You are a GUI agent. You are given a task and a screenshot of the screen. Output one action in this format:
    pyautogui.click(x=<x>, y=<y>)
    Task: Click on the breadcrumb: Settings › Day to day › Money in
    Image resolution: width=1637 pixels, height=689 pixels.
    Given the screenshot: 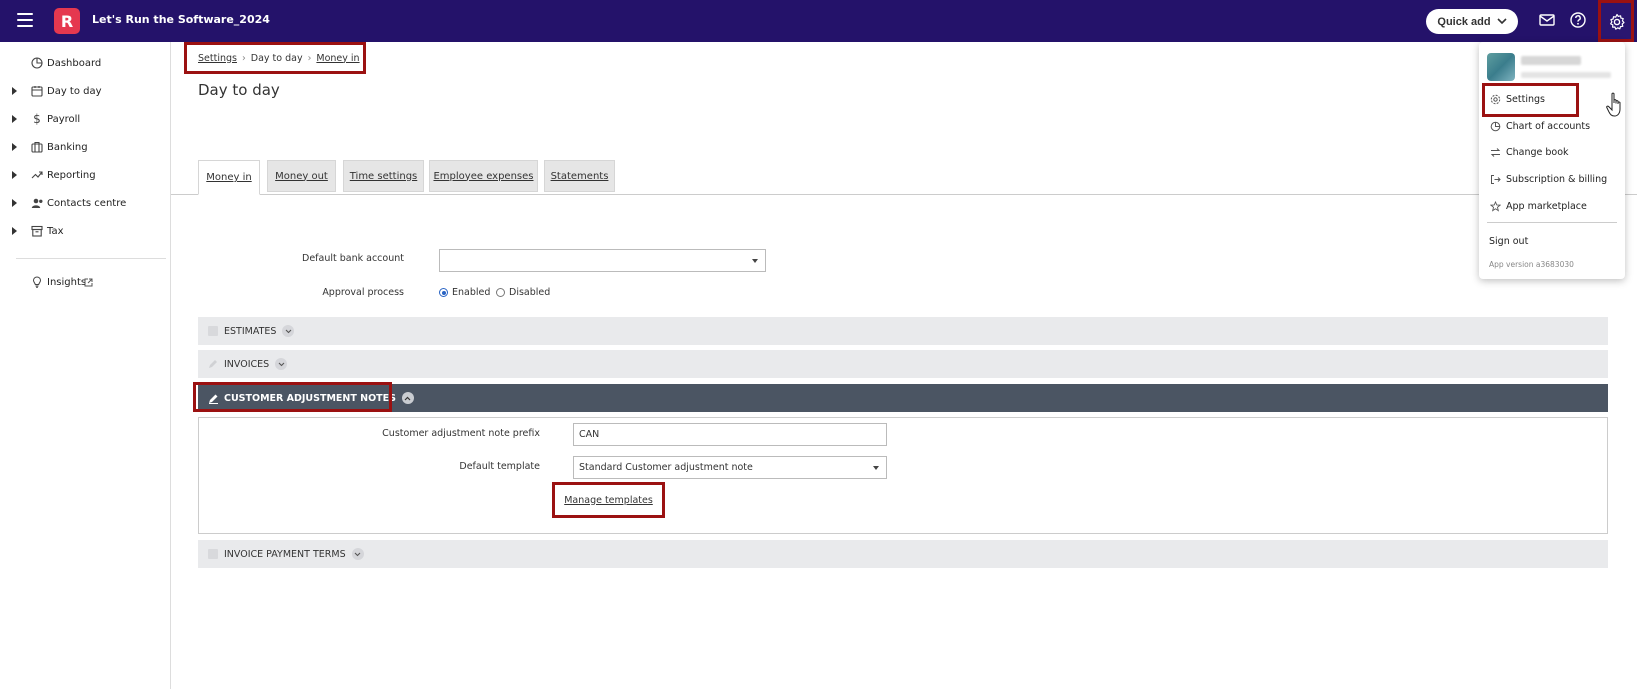 What is the action you would take?
    pyautogui.click(x=275, y=58)
    